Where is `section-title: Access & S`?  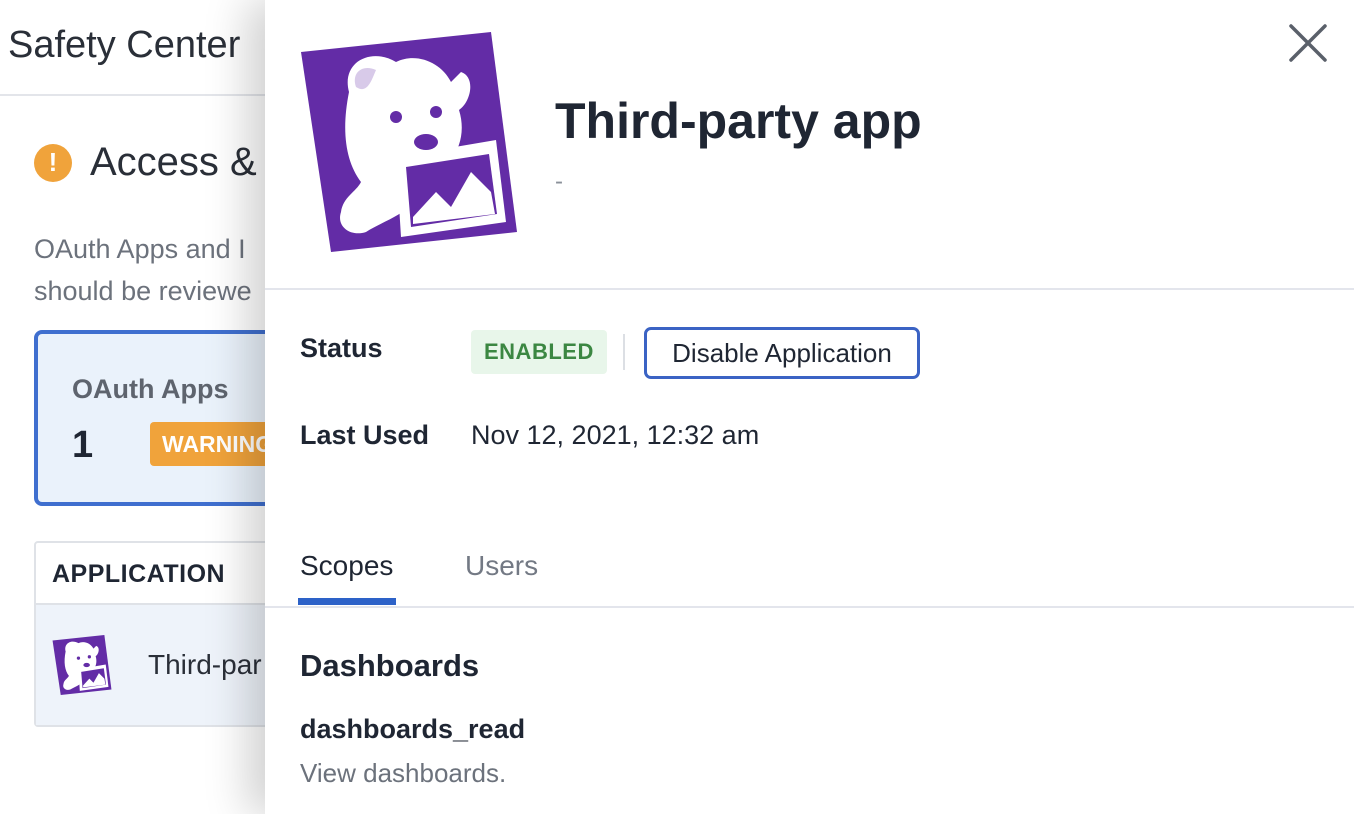
section-title: Access & S is located at coordinates (192, 162).